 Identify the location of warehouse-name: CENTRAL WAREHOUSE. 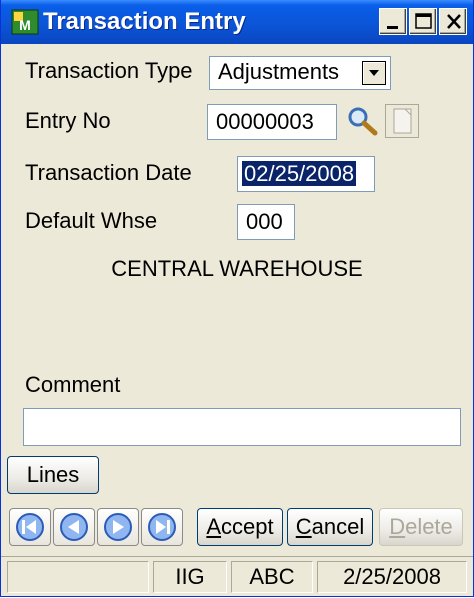
(237, 268).